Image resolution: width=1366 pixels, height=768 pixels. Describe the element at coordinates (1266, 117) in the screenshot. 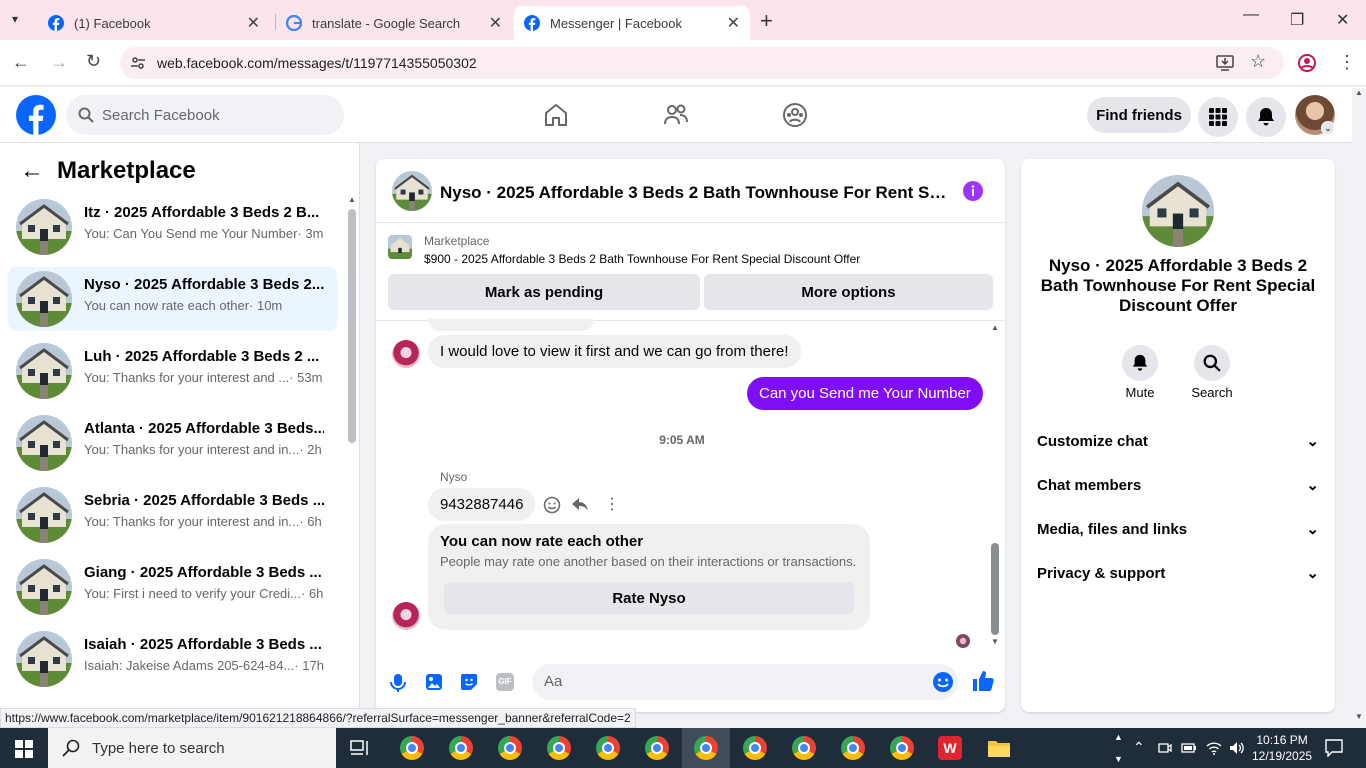

I see `notifications-button` at that location.